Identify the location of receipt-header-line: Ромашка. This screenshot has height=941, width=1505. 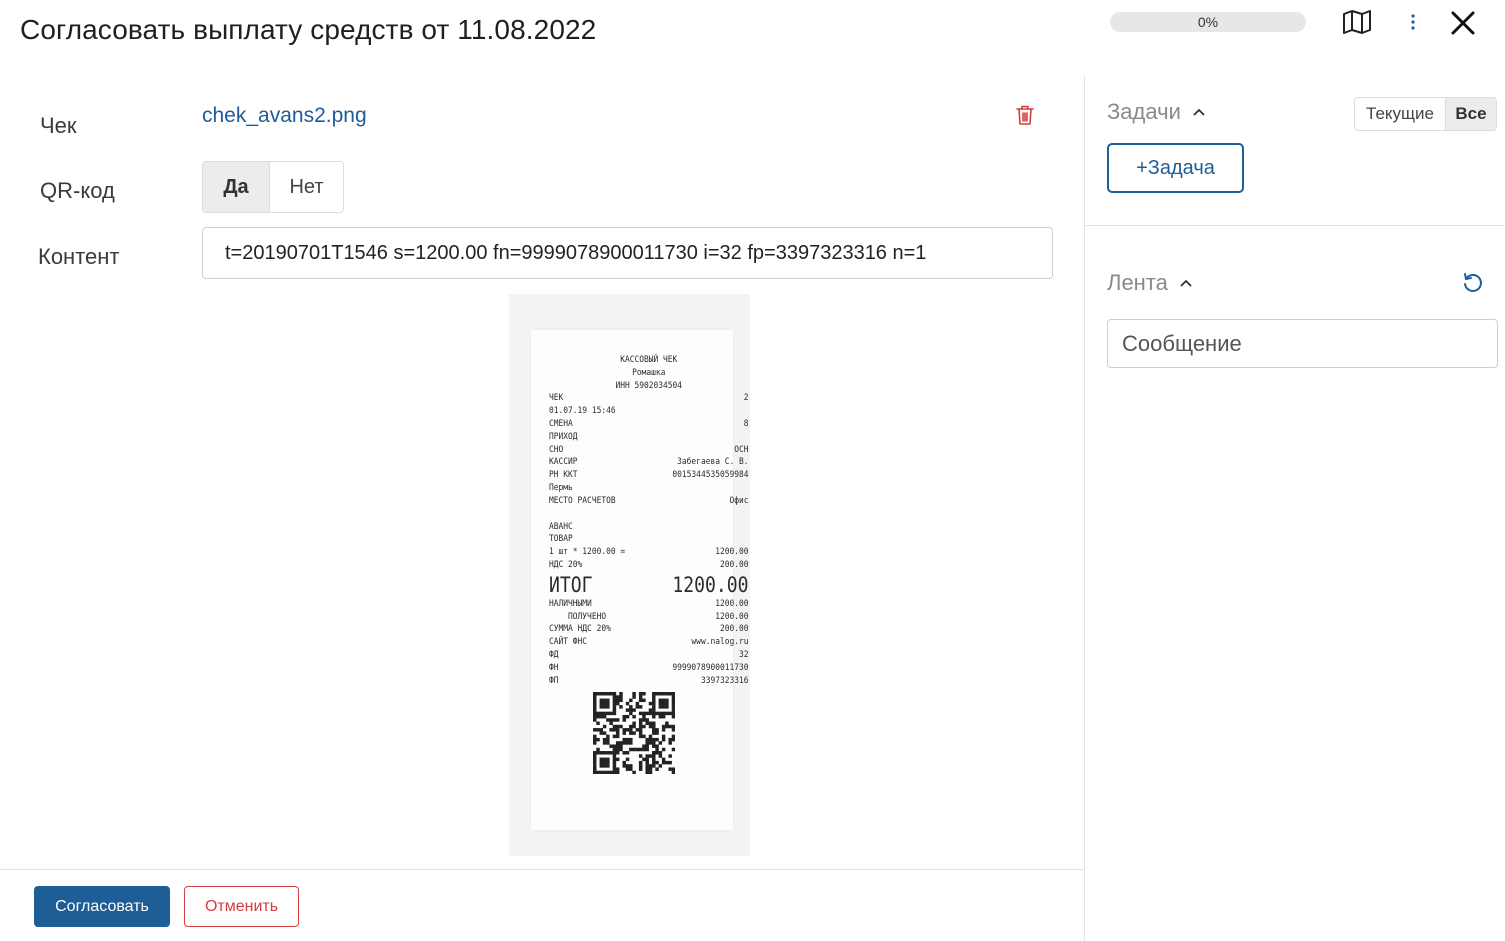
(649, 372).